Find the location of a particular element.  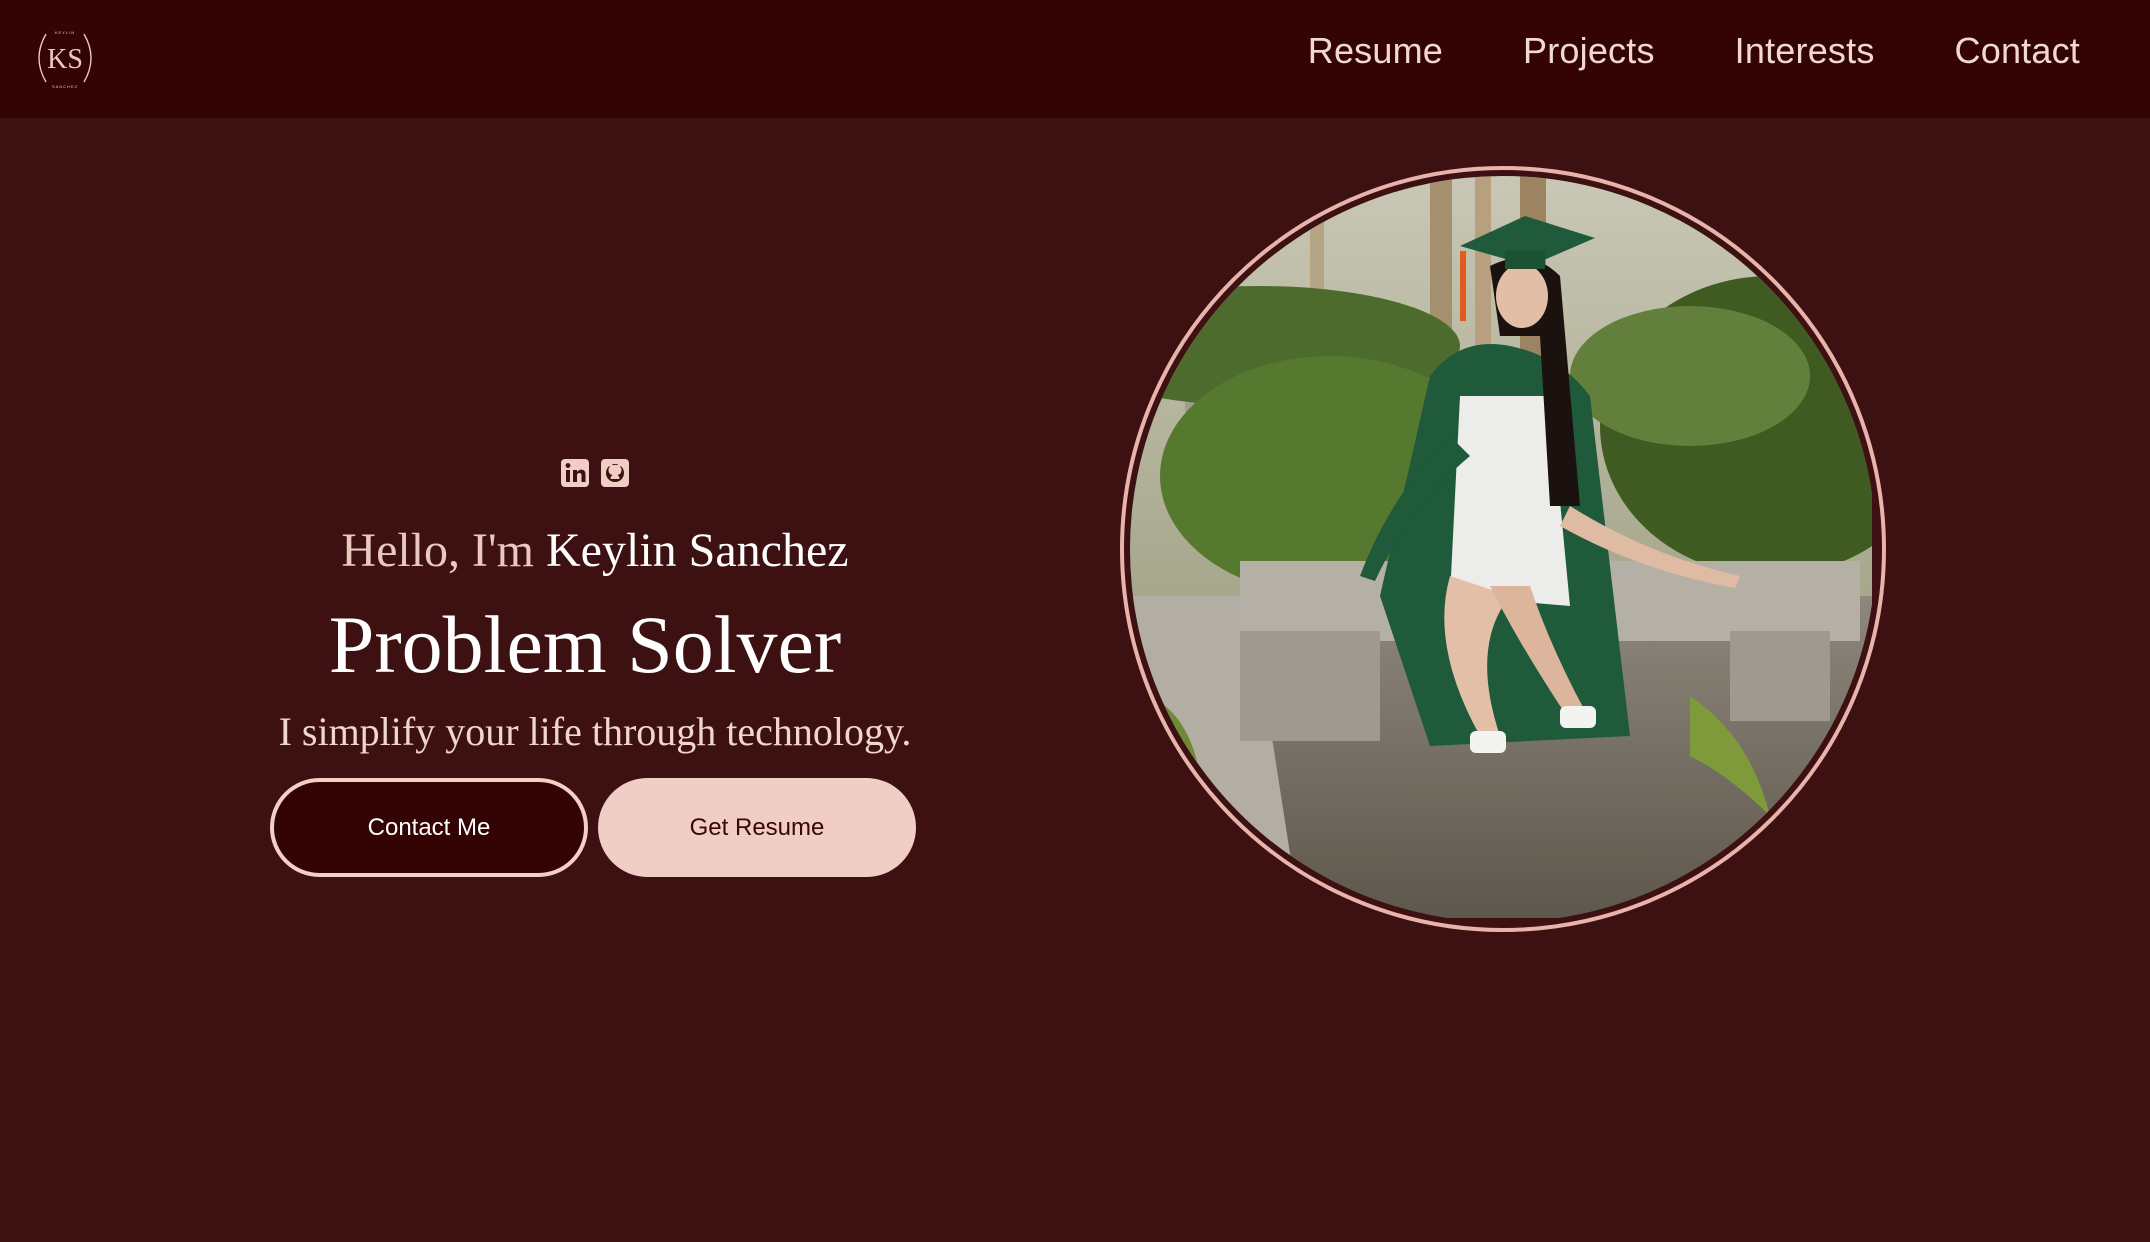

greeting-name: Keylin Sanchez is located at coordinates (697, 550).